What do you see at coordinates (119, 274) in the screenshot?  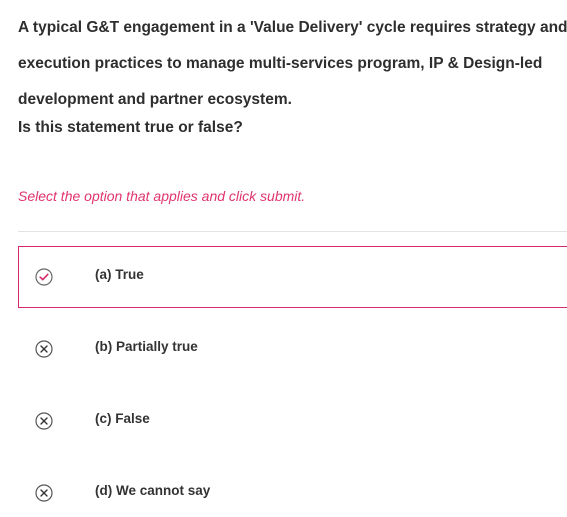 I see `option-a-label: (a) True` at bounding box center [119, 274].